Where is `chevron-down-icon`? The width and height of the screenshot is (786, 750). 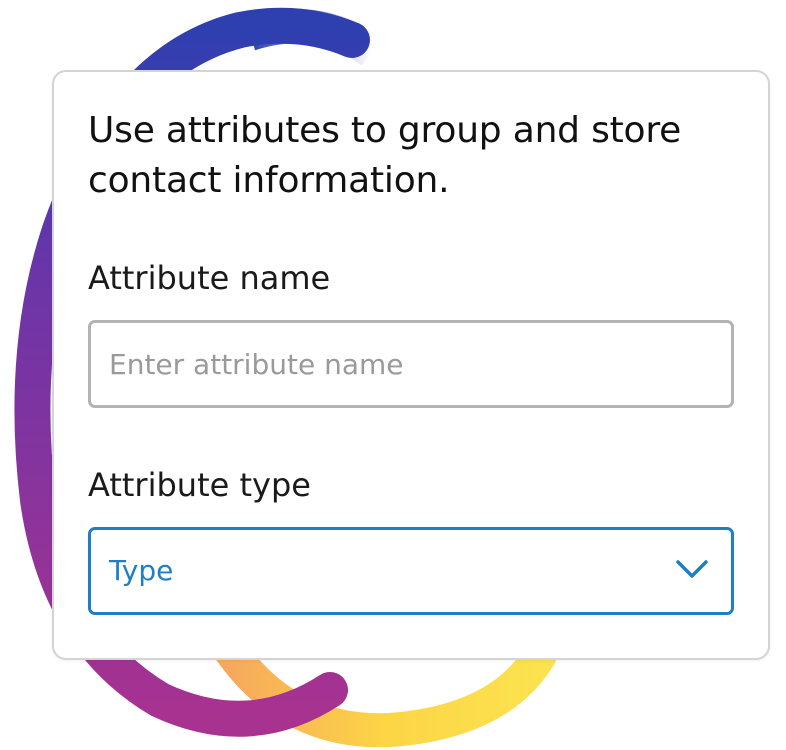 chevron-down-icon is located at coordinates (692, 569).